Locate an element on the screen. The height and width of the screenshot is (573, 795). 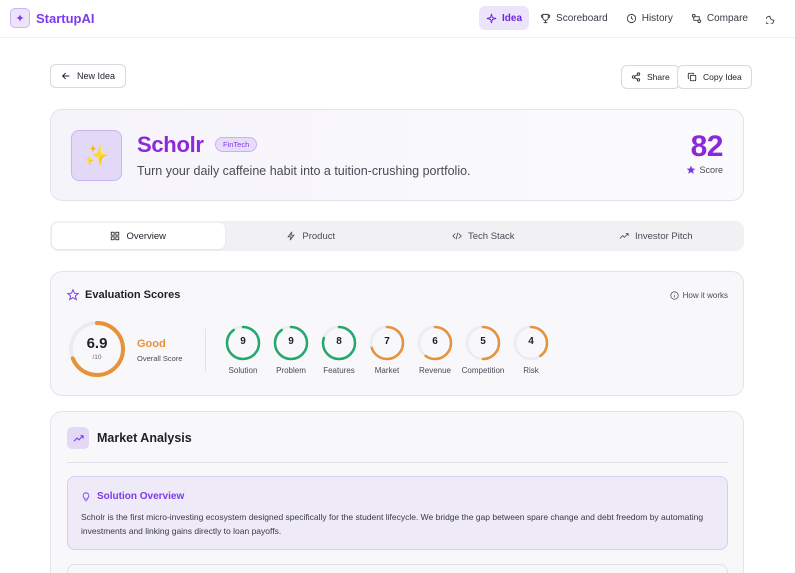
trophy-icon is located at coordinates (545, 18).